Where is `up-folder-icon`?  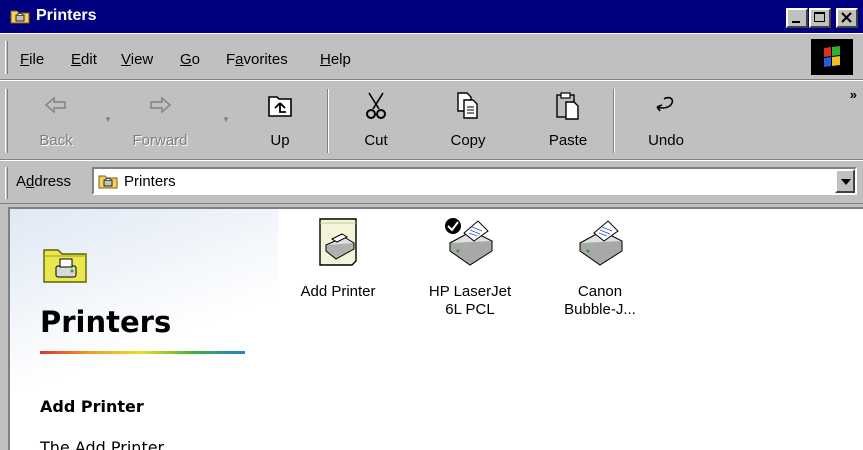
up-folder-icon is located at coordinates (280, 106).